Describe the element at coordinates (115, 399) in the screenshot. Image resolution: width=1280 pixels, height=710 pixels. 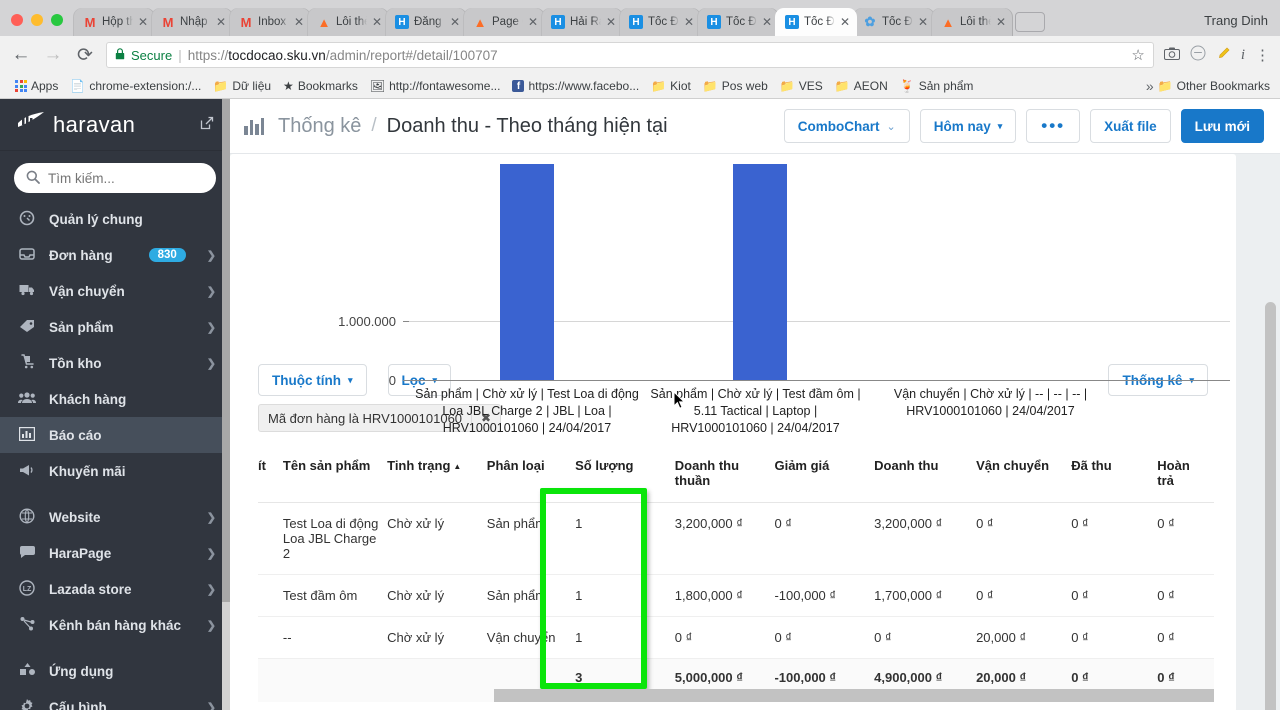
I see `sidebar-item-khách-hàng: Khách hàng` at that location.